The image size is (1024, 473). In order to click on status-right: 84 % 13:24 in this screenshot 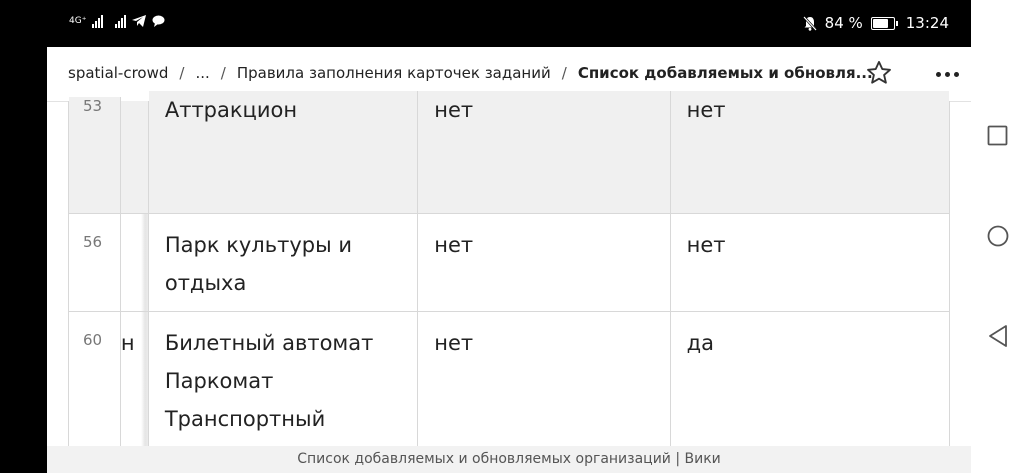, I will do `click(875, 23)`.